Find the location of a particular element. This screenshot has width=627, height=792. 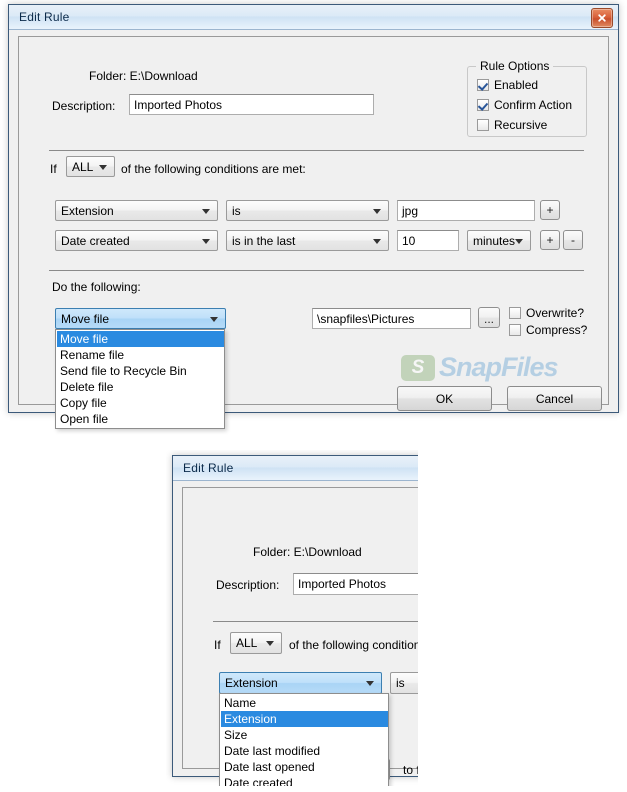

snapfiles-watermark: S SnapFiles is located at coordinates (480, 367).